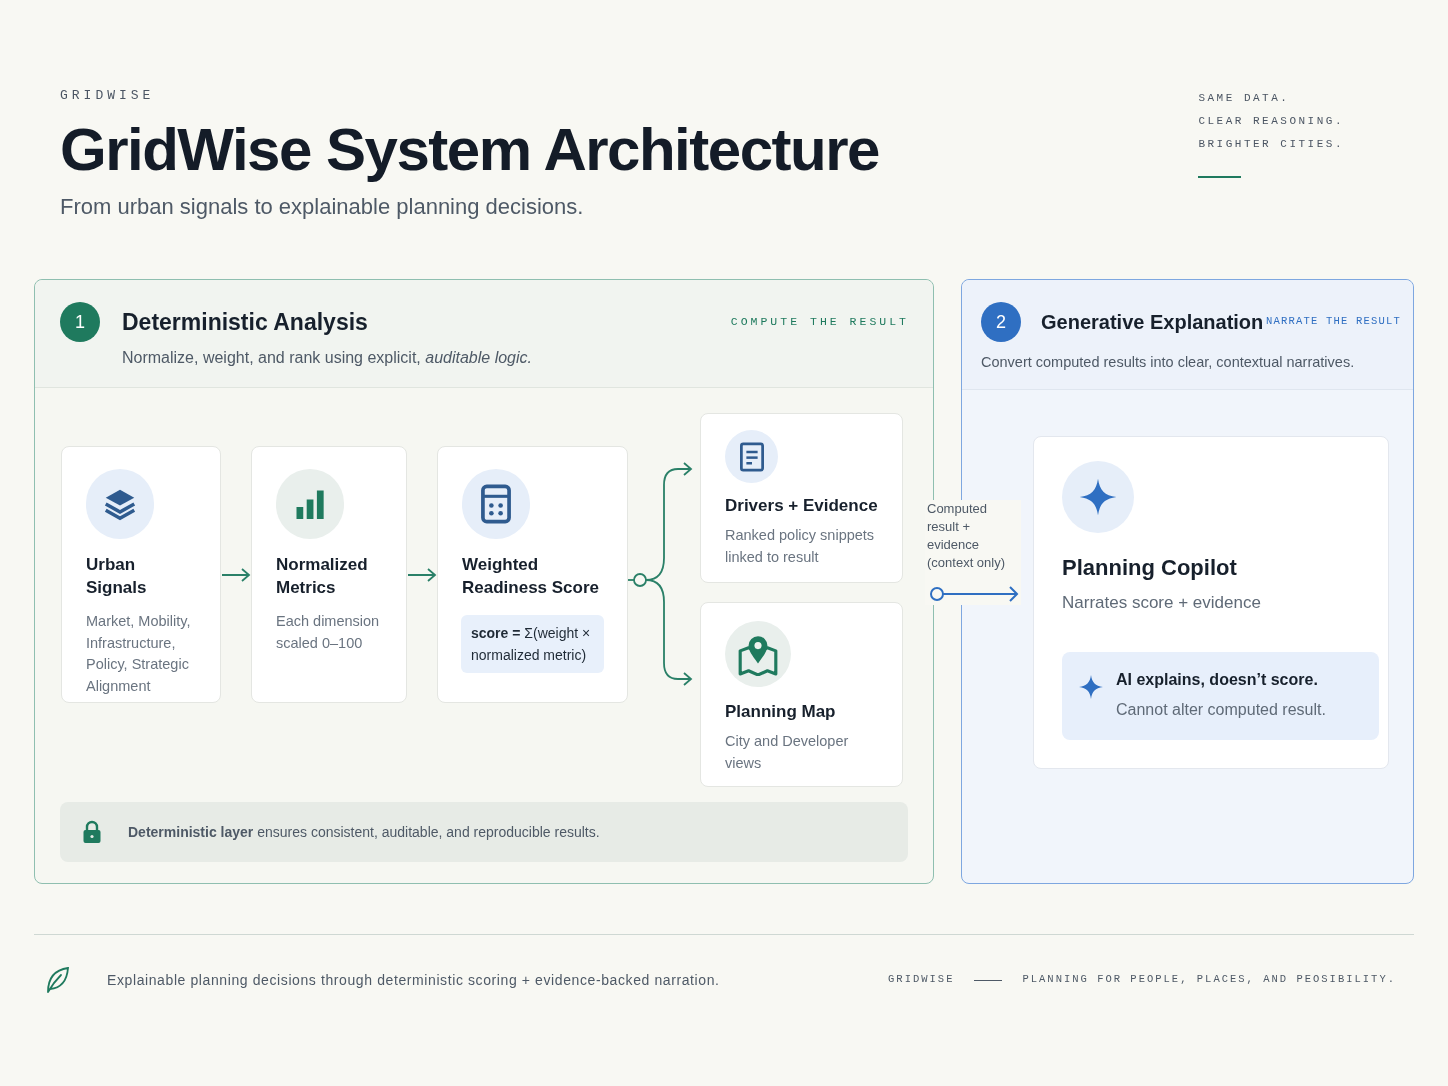 The width and height of the screenshot is (1448, 1086). Describe the element at coordinates (1150, 568) in the screenshot. I see `copilot-title: Planning Copilot` at that location.